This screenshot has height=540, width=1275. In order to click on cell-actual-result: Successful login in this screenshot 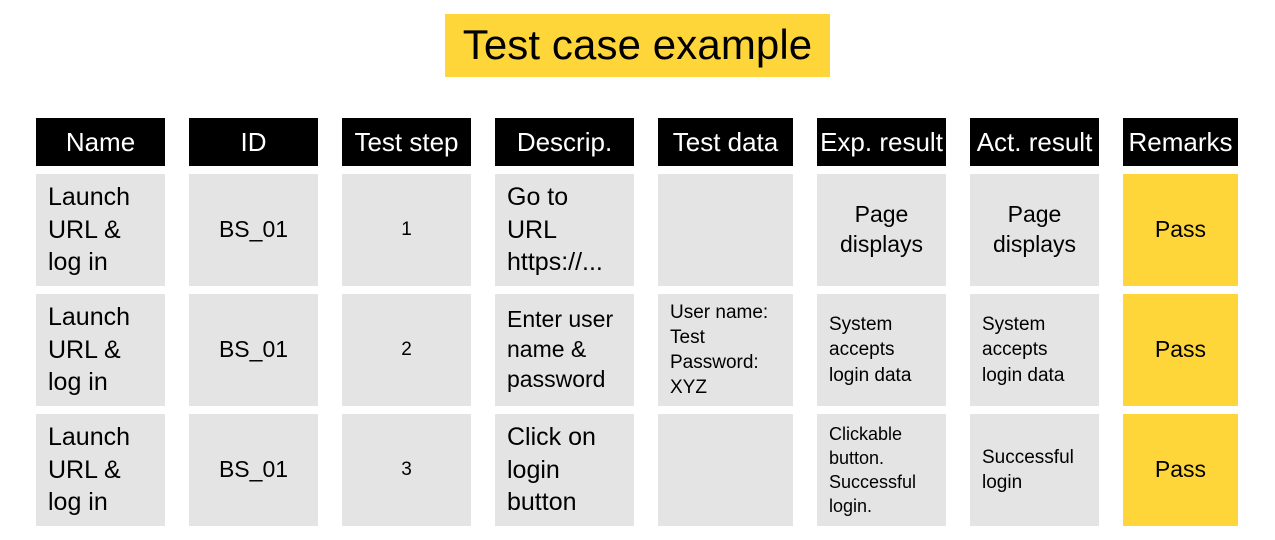, I will do `click(1034, 470)`.